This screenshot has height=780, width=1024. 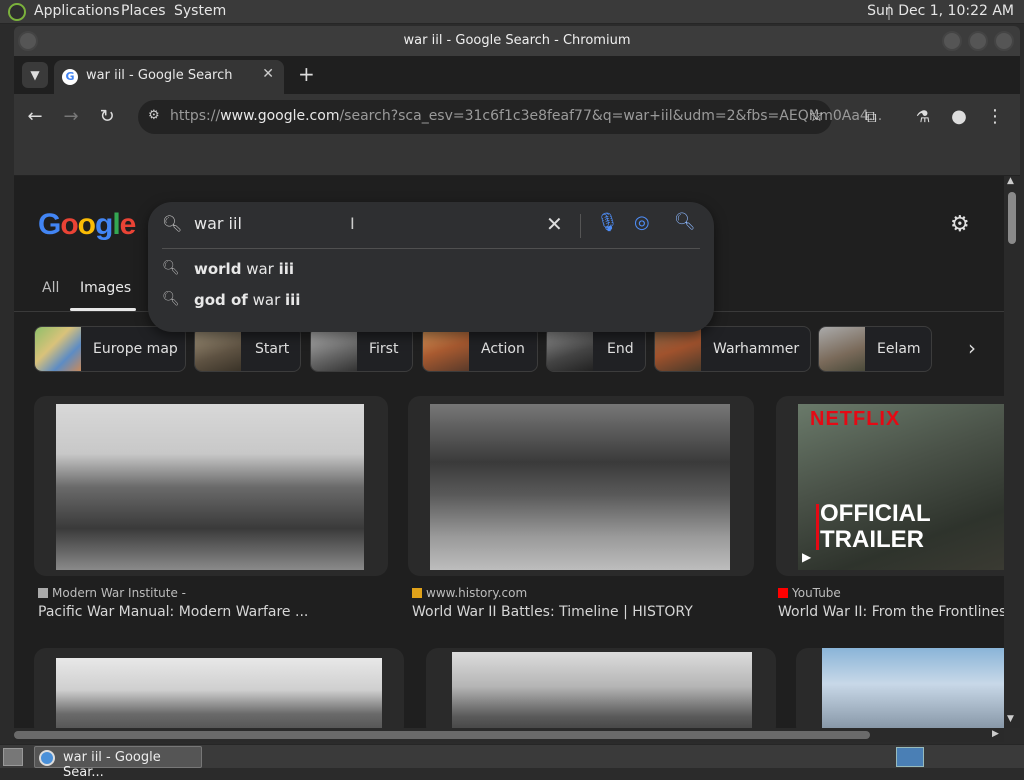 I want to click on tab-google-search: G war iil - Google Search ✕, so click(x=169, y=77).